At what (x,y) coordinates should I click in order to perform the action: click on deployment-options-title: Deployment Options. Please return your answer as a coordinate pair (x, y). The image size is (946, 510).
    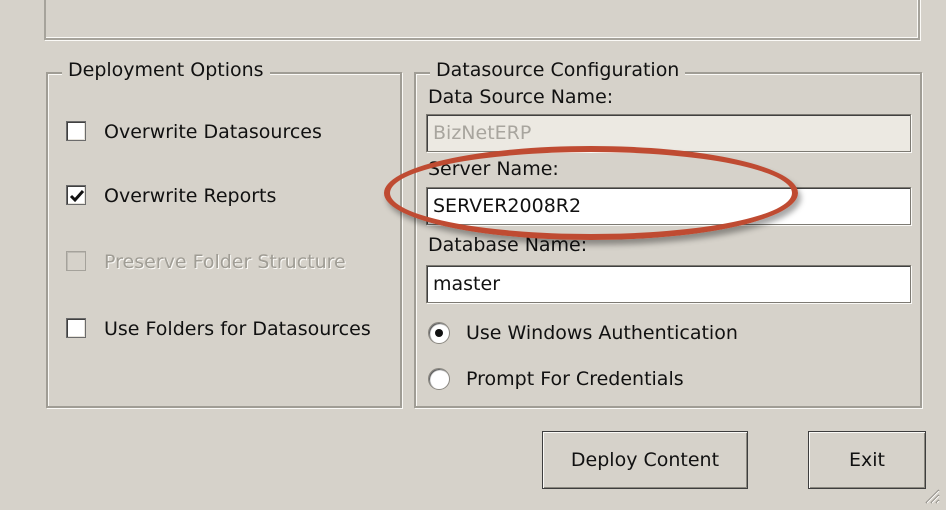
    Looking at the image, I should click on (166, 70).